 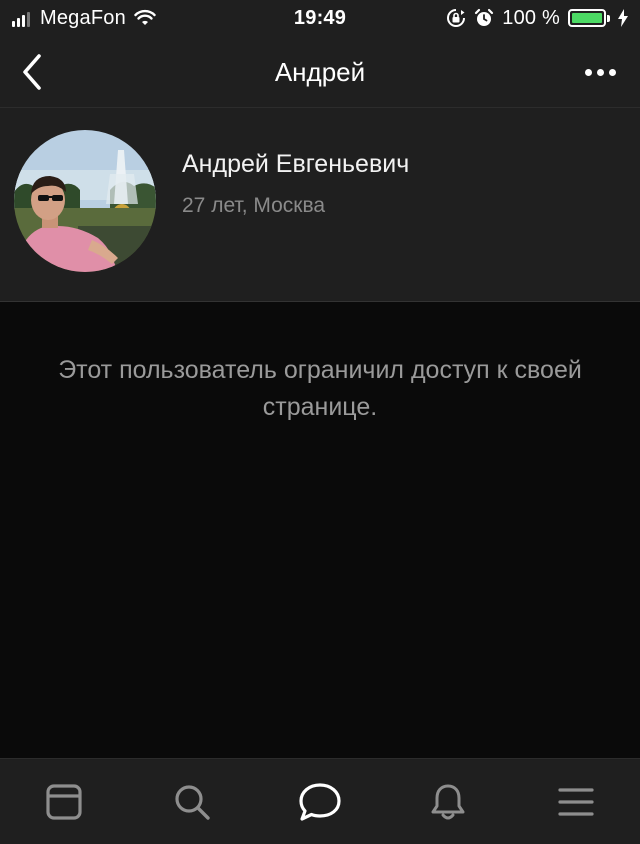 I want to click on status-bar: MegaFon 19:49 100 %, so click(x=320, y=18).